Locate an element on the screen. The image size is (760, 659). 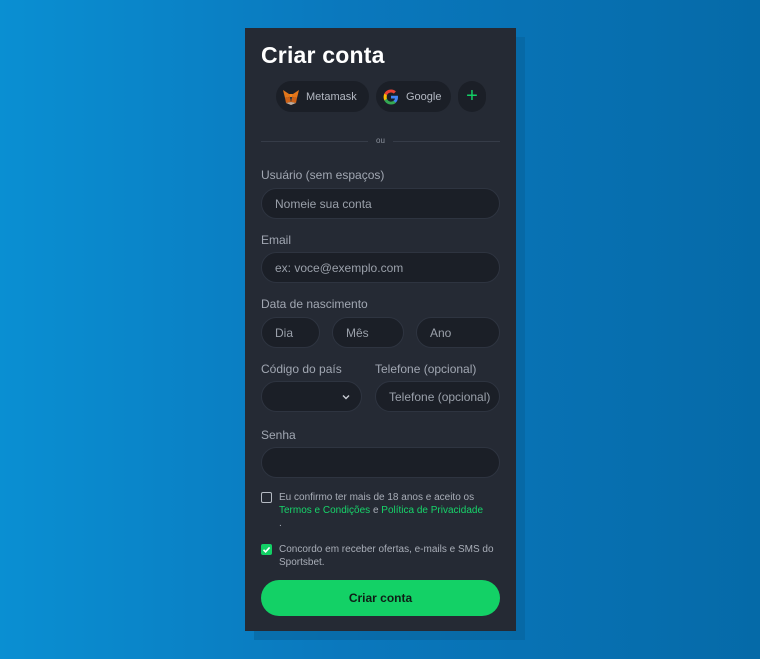
or-divider: ou is located at coordinates (380, 140).